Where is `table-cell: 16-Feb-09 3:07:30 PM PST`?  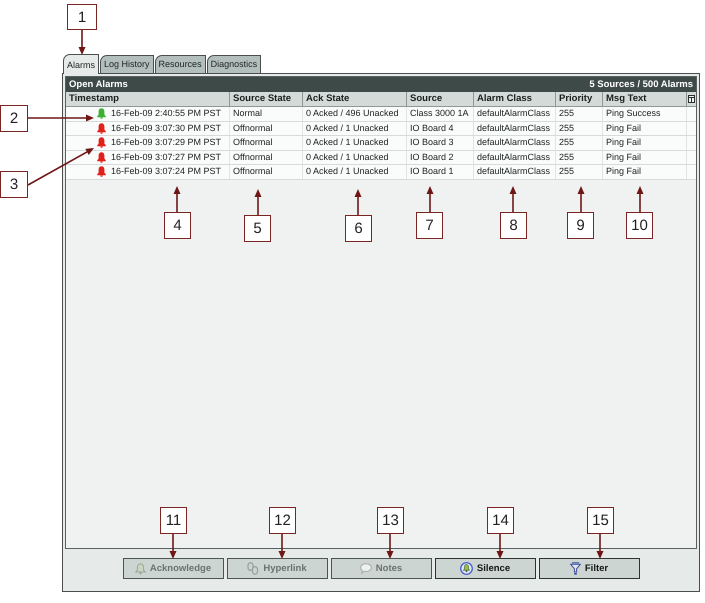 table-cell: 16-Feb-09 3:07:30 PM PST is located at coordinates (165, 128).